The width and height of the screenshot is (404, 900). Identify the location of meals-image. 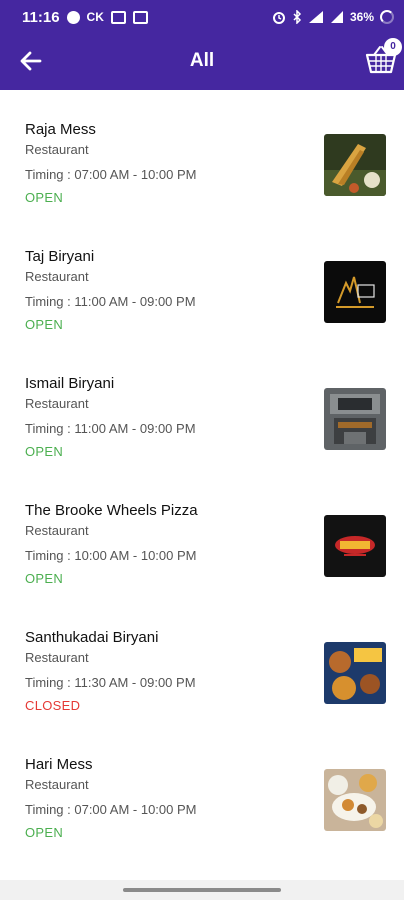
(355, 800).